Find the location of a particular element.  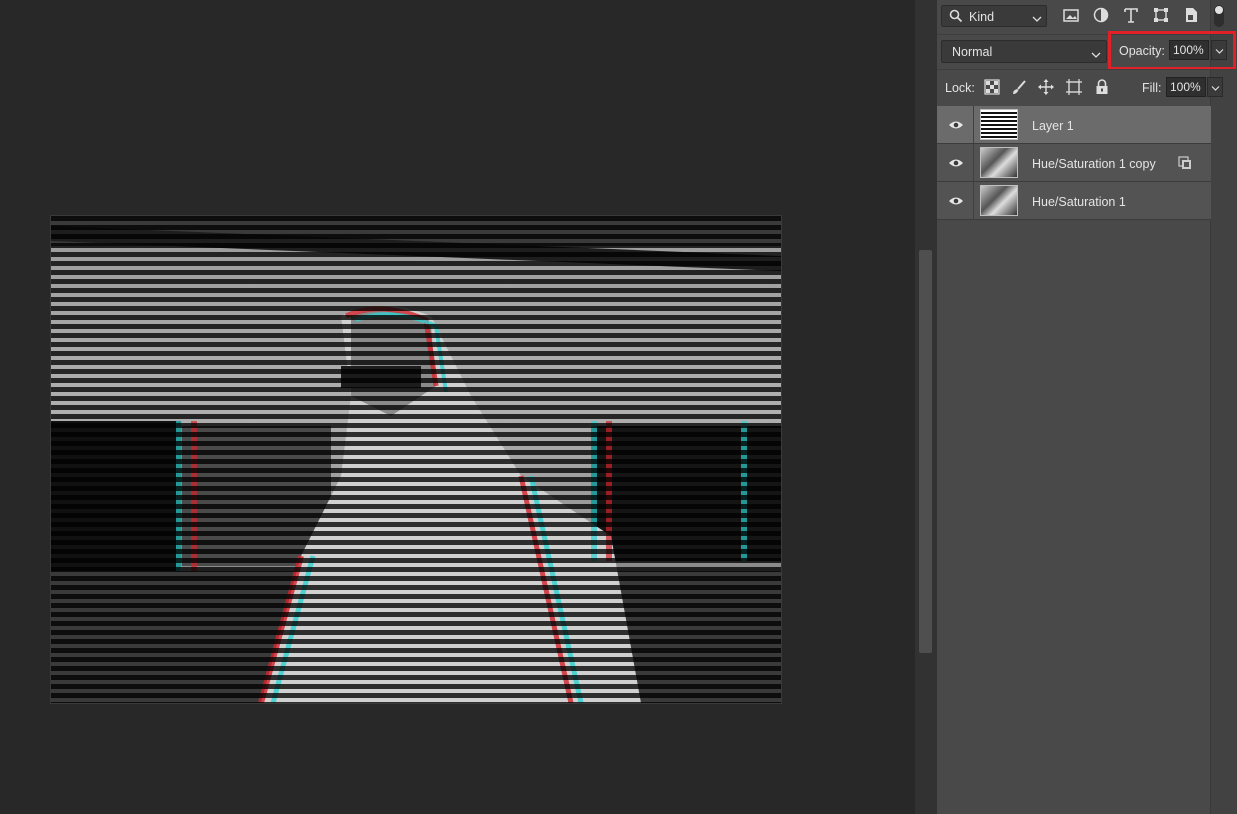

vertical-scrollbar is located at coordinates (926, 407).